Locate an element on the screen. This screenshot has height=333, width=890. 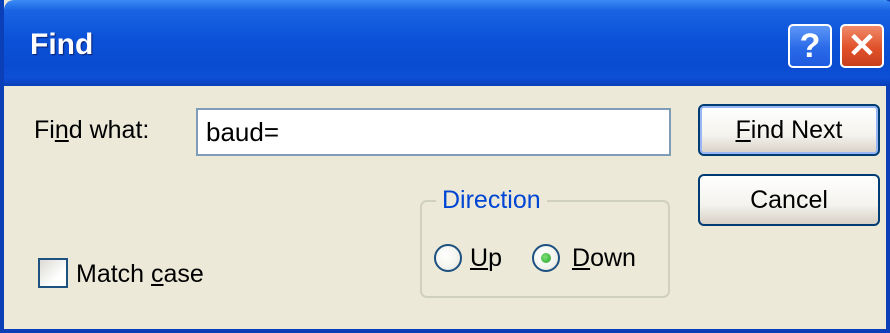
window-title: Find is located at coordinates (62, 44).